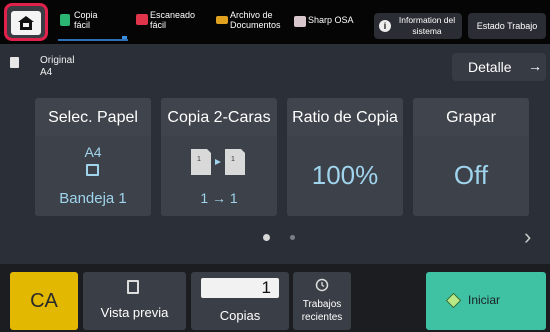 This screenshot has width=550, height=332. I want to click on recent-jobs-button: Trabajos recientes, so click(322, 301).